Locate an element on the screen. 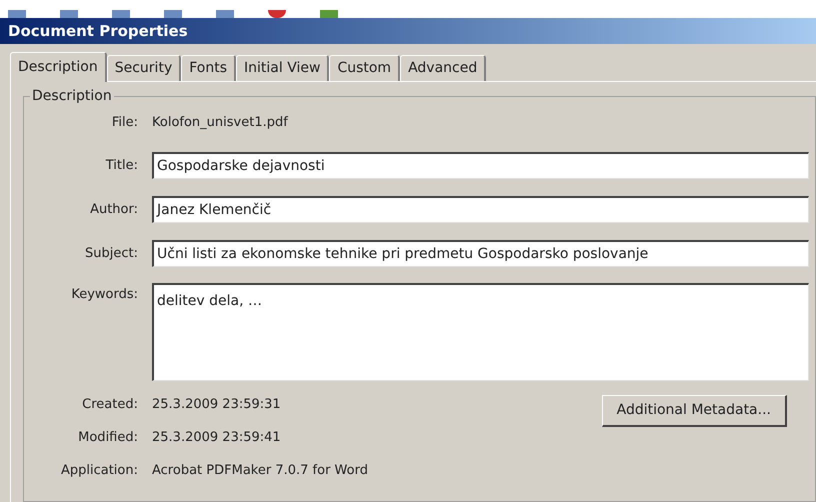 The height and width of the screenshot is (502, 816). text-field: Učni listi za ekonomske tehnike pri predmetu Gospodarsko poslovanje is located at coordinates (480, 253).